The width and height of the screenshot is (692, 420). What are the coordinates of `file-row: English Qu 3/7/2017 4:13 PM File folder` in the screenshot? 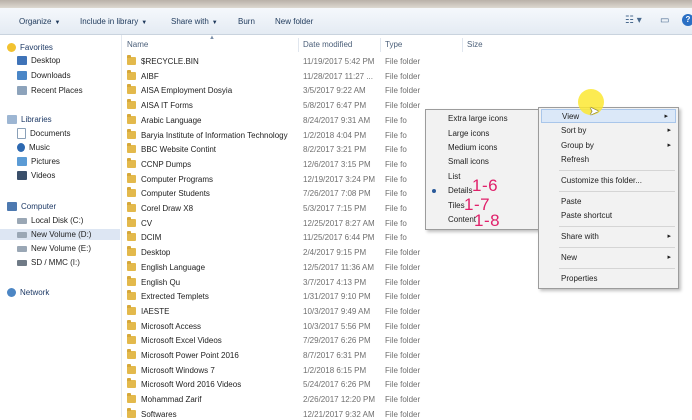 It's located at (347, 281).